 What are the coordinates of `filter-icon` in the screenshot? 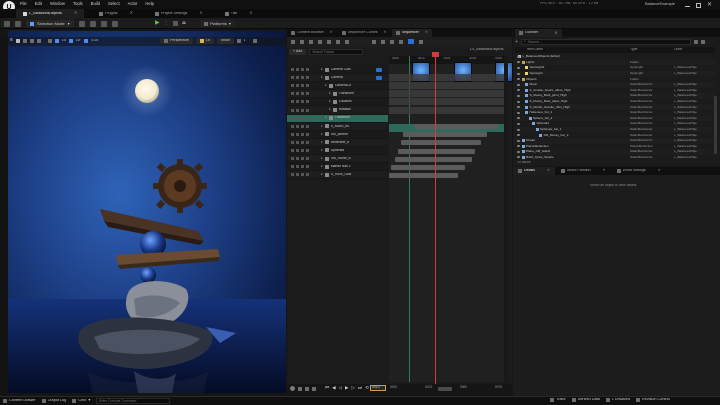 It's located at (401, 41).